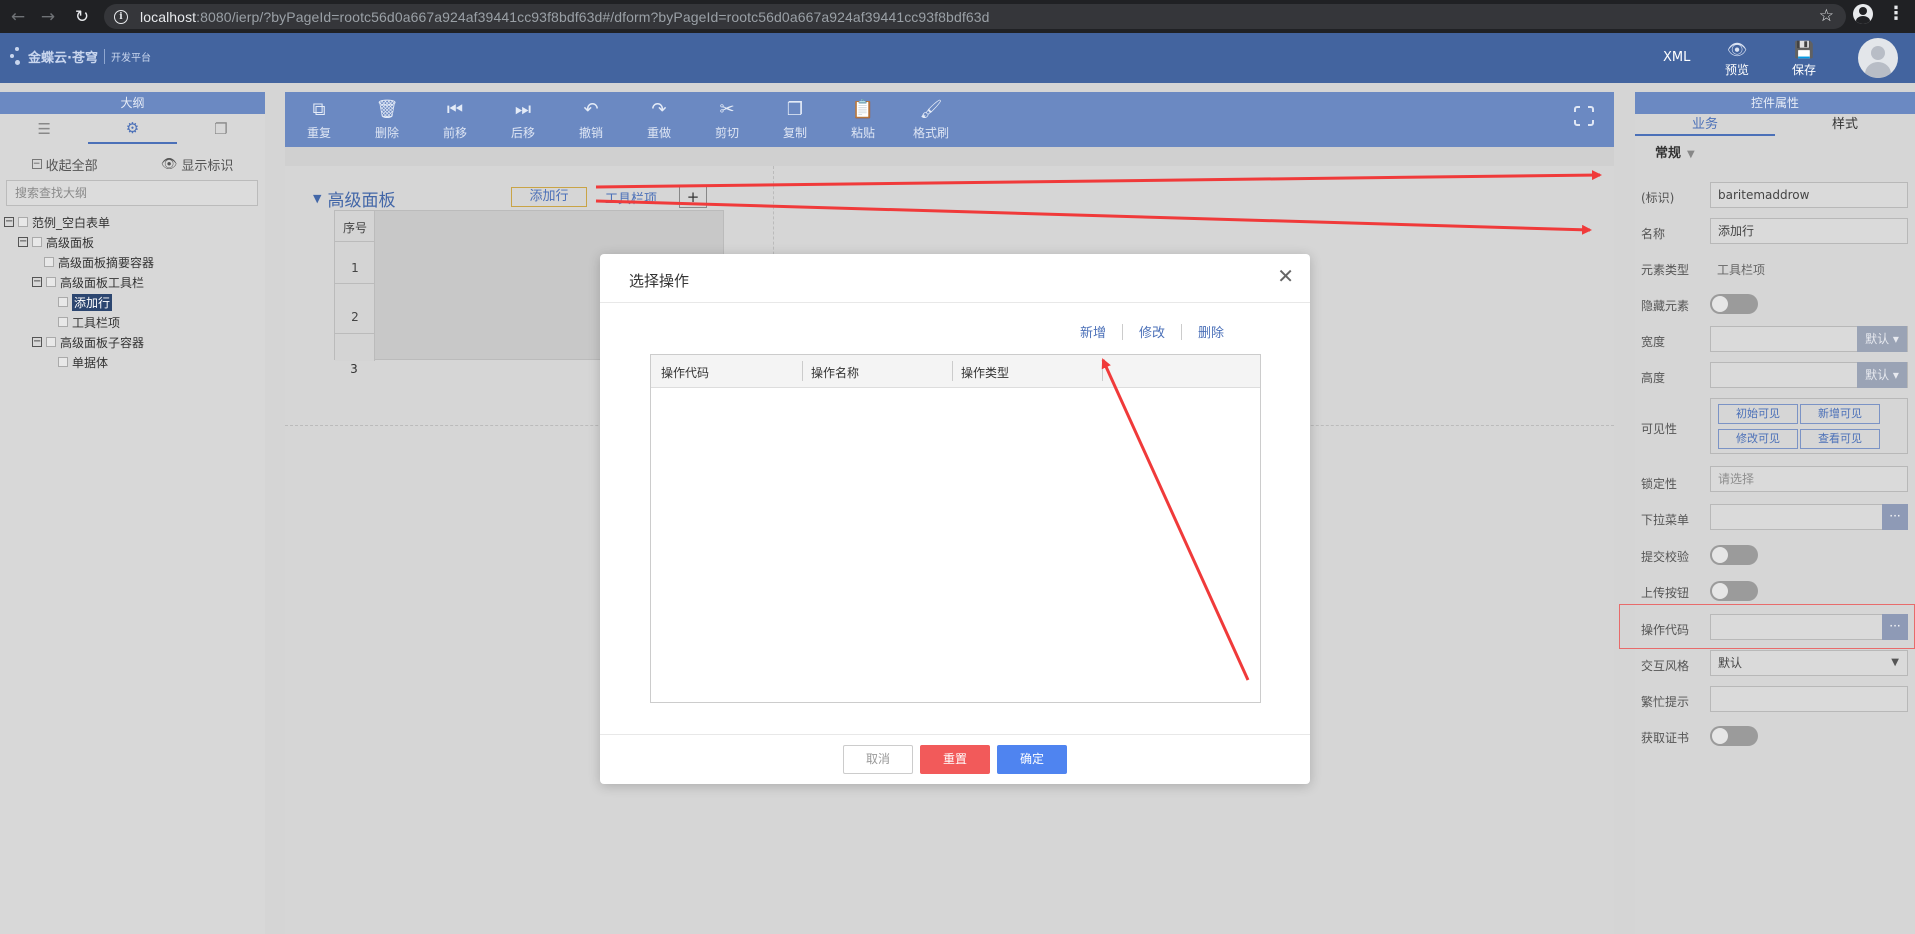  I want to click on edit-operation-link: 修改, so click(1152, 331).